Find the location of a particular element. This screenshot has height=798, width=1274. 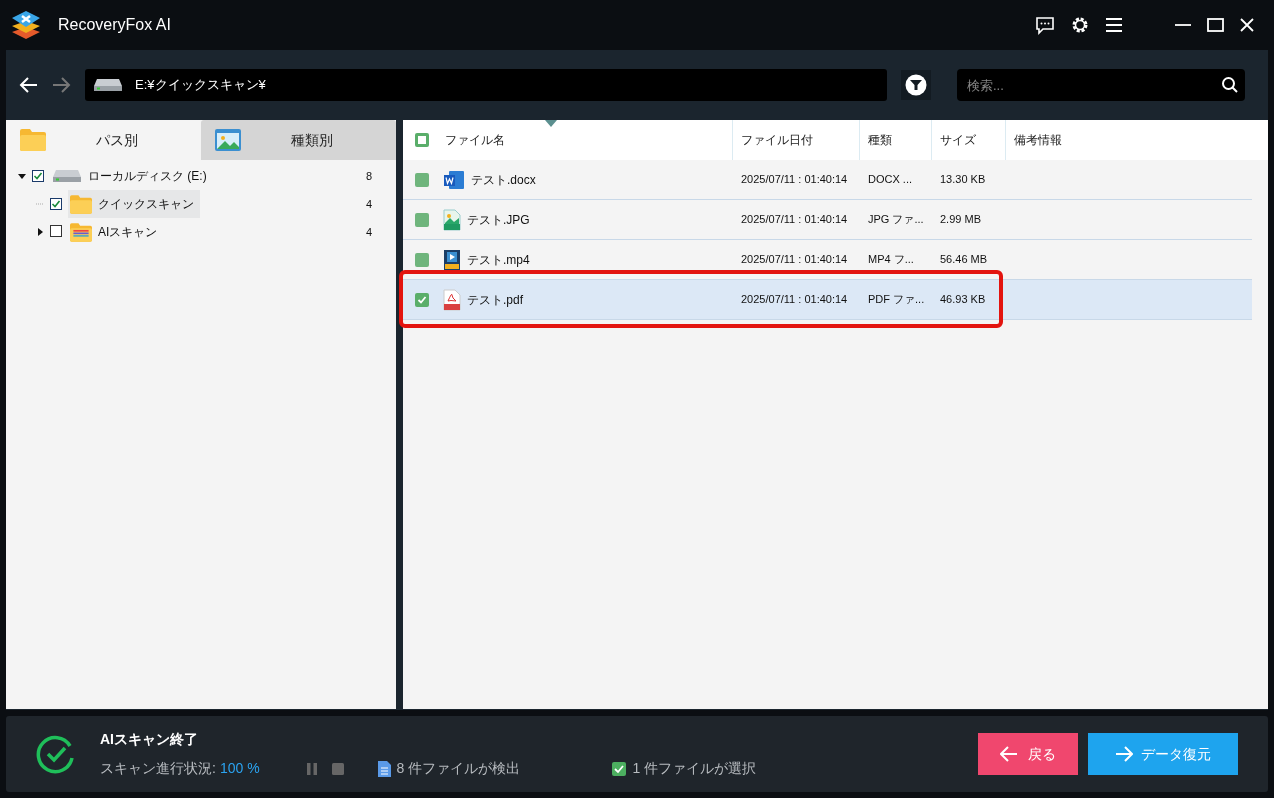

path-field: E:¥クイックスキャン¥ is located at coordinates (486, 85).